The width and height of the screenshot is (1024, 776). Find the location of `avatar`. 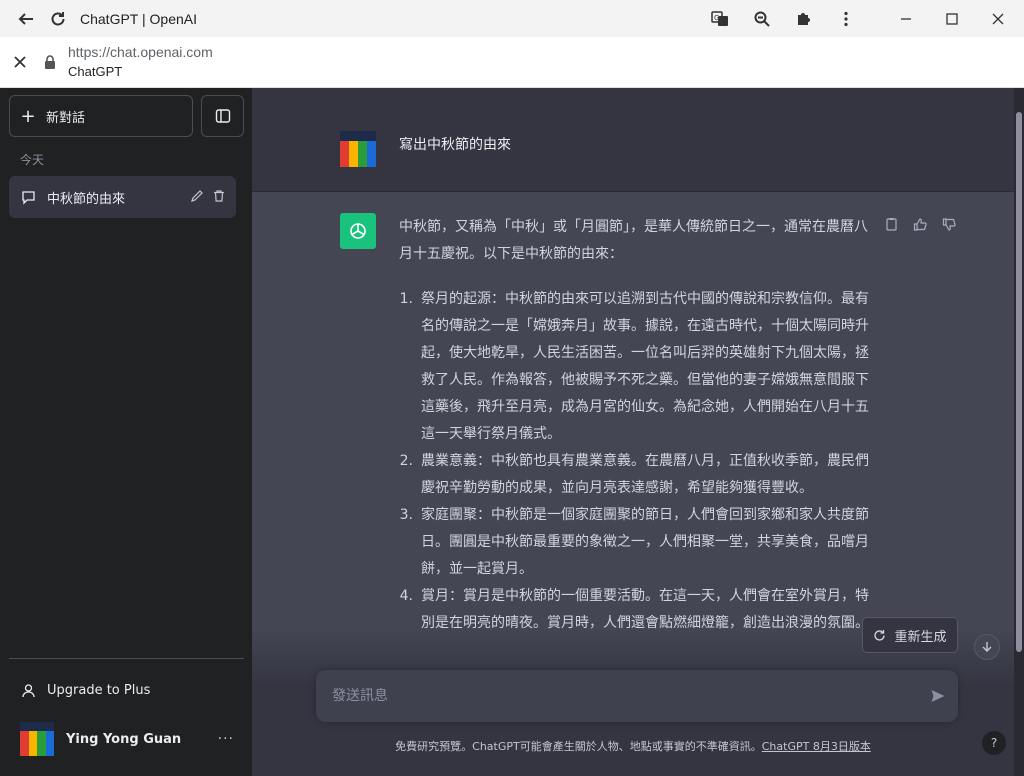

avatar is located at coordinates (37, 739).